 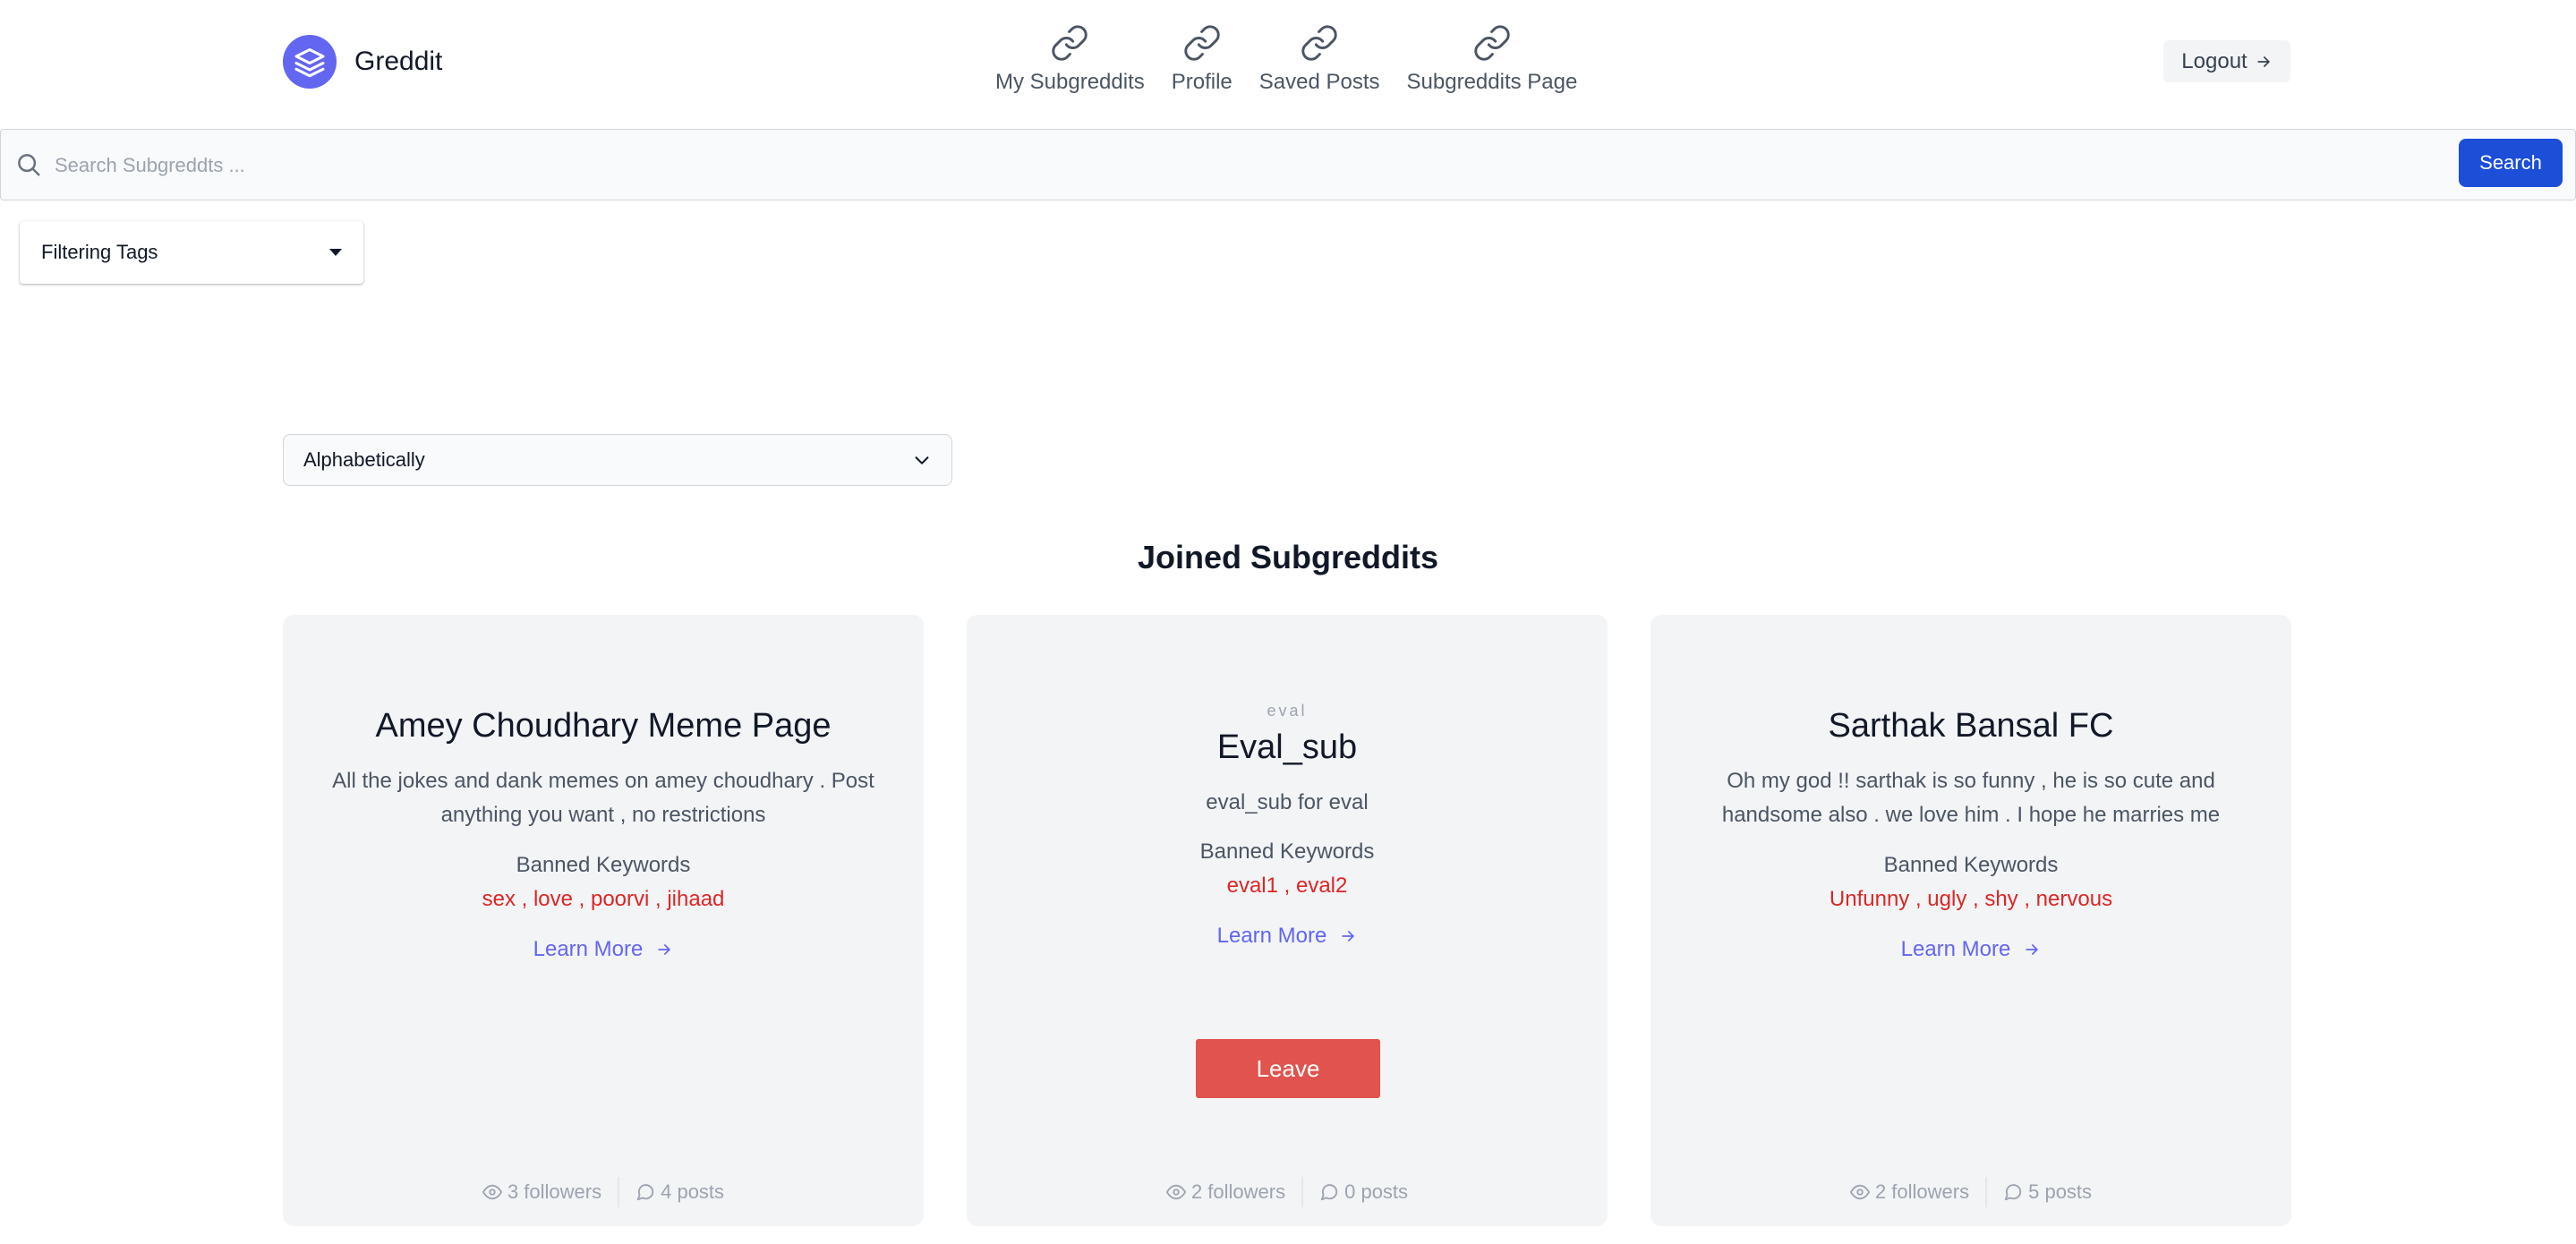 I want to click on card-title: Amey Choudhary Meme Page, so click(x=603, y=726).